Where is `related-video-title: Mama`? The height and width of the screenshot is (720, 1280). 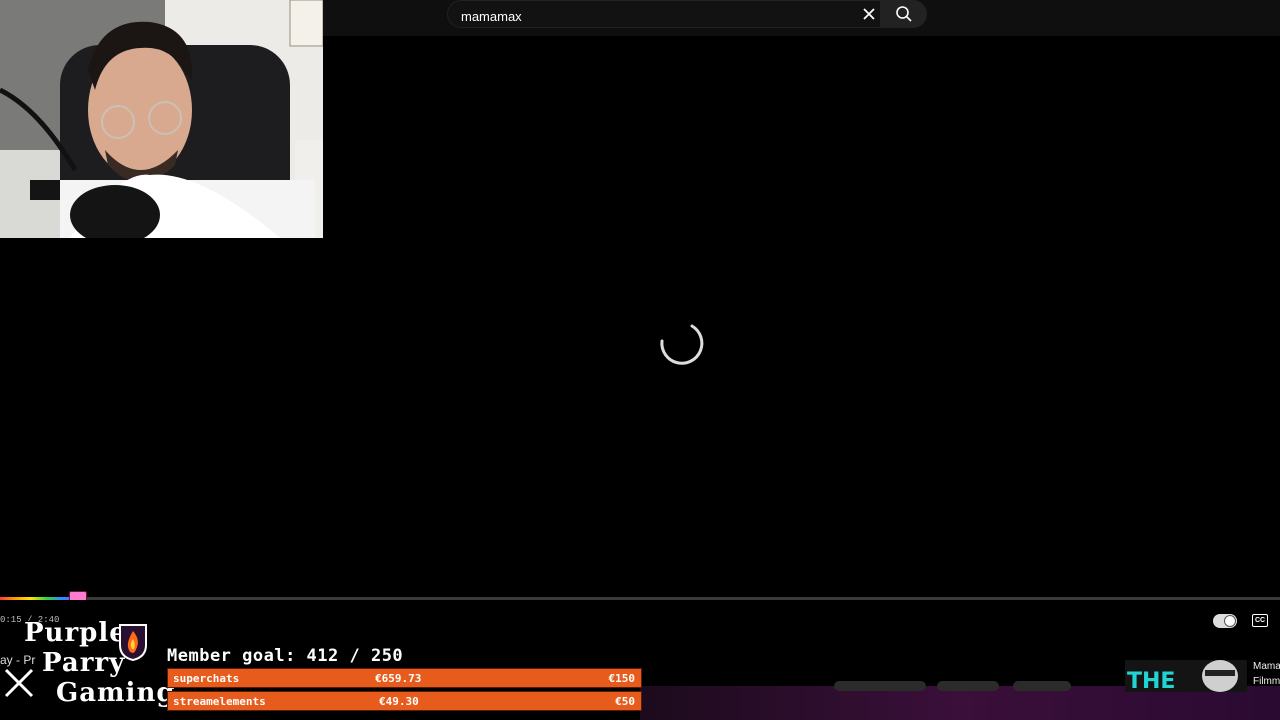
related-video-title: Mama is located at coordinates (1266, 666).